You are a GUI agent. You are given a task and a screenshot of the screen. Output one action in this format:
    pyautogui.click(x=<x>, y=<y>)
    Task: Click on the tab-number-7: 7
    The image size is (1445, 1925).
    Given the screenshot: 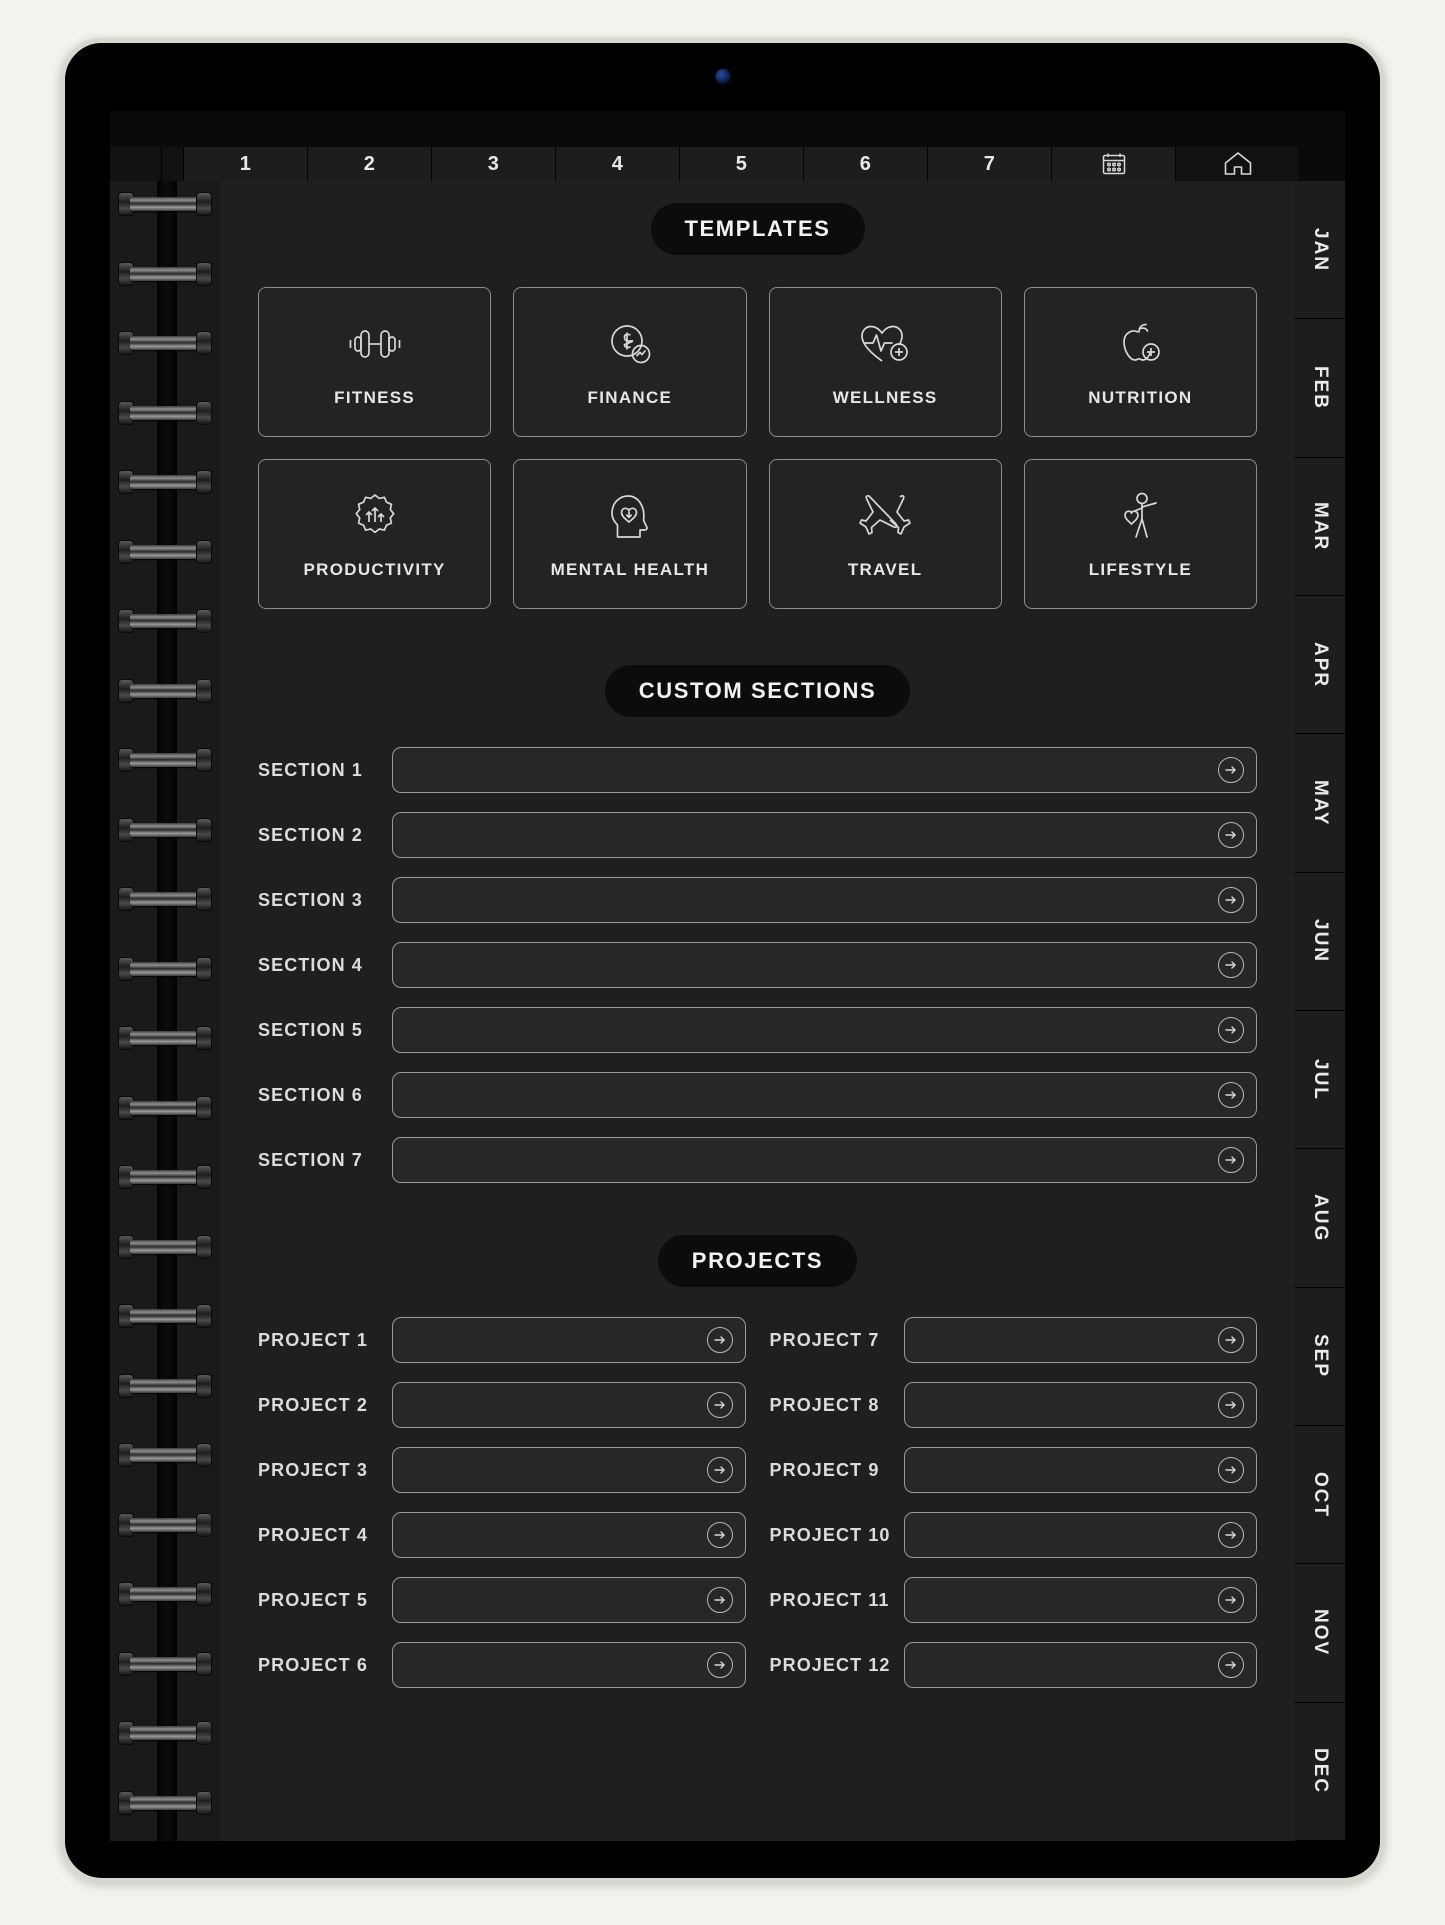 What is the action you would take?
    pyautogui.click(x=990, y=164)
    